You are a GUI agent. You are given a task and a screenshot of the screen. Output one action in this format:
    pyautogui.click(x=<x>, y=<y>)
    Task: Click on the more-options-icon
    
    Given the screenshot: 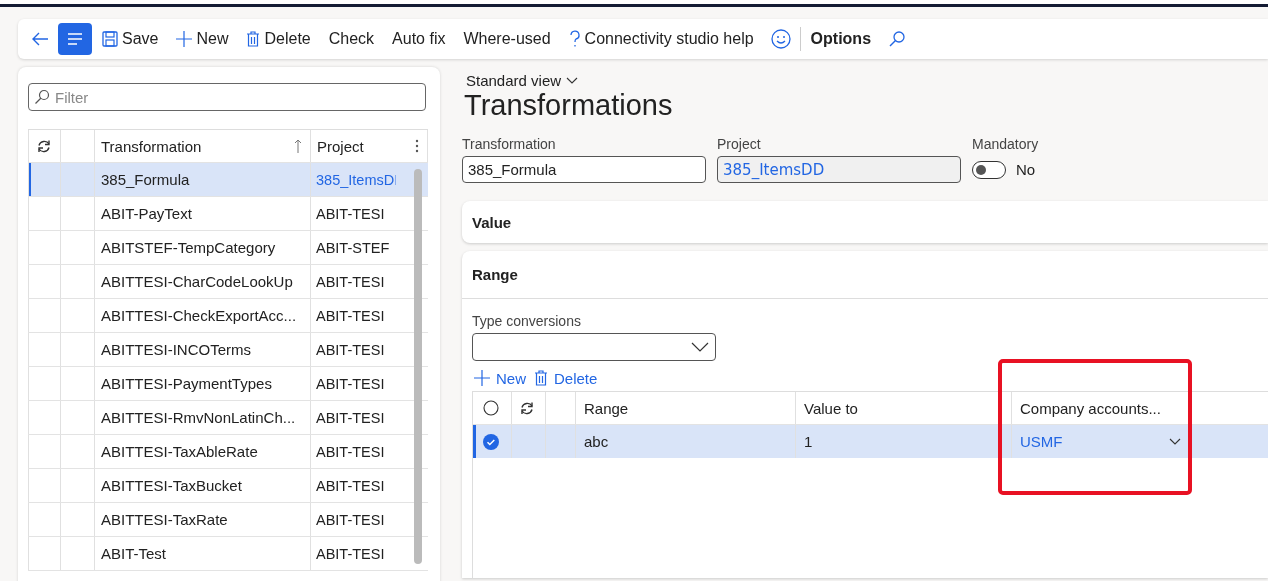 What is the action you would take?
    pyautogui.click(x=417, y=146)
    